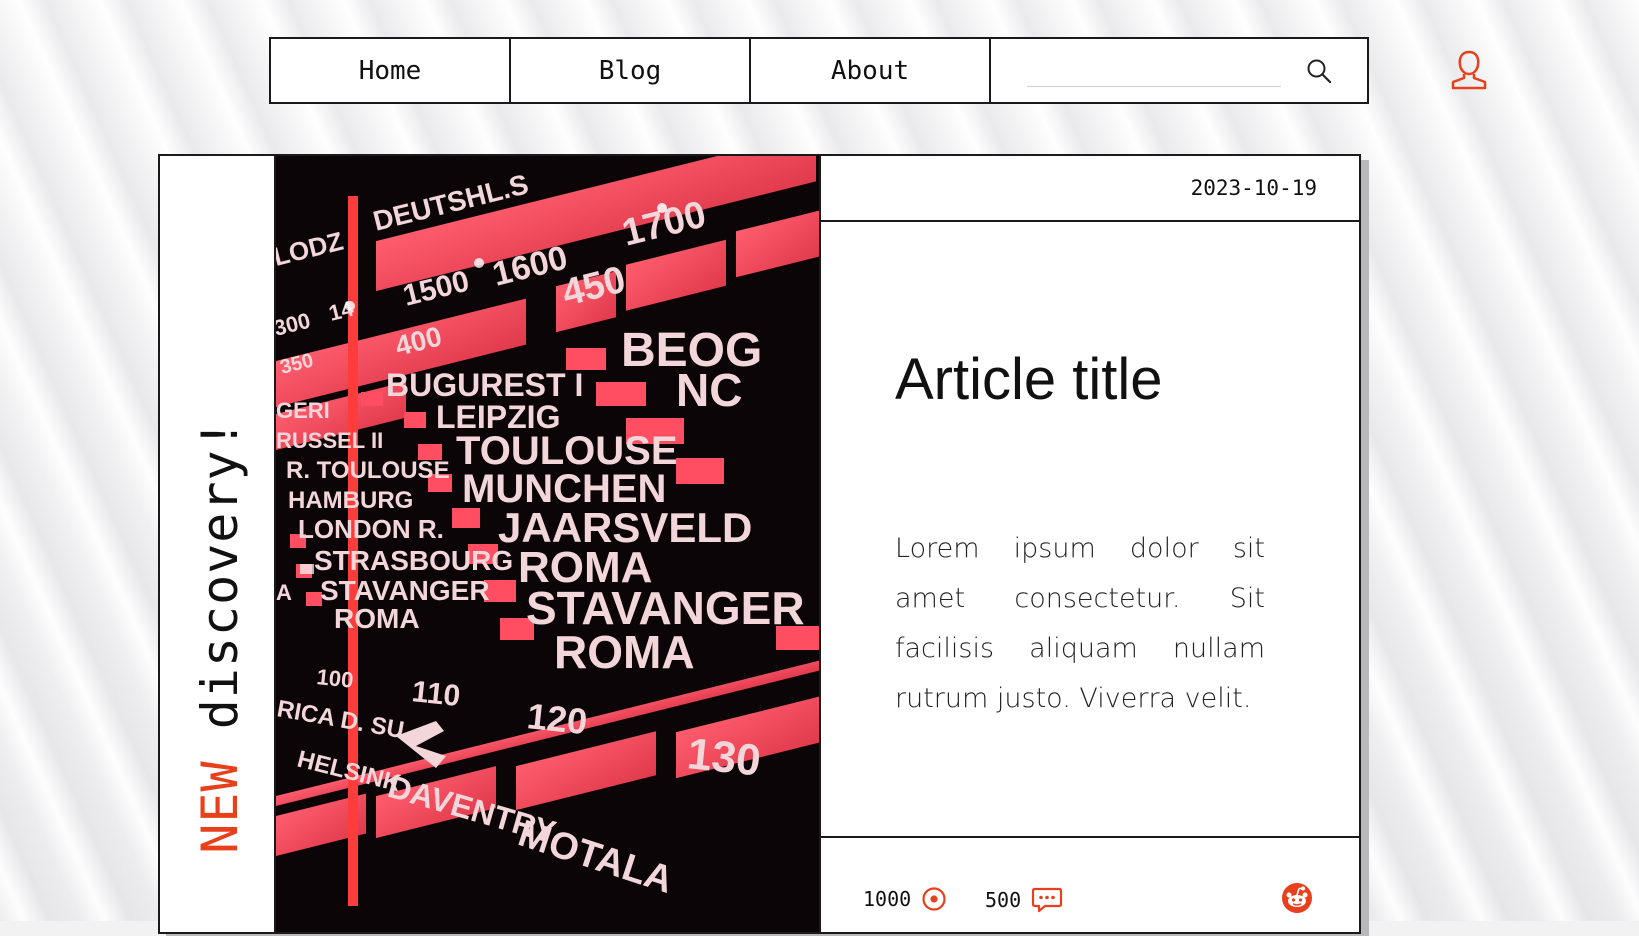 The height and width of the screenshot is (936, 1639). I want to click on svg-text: LONDON R., so click(371, 529).